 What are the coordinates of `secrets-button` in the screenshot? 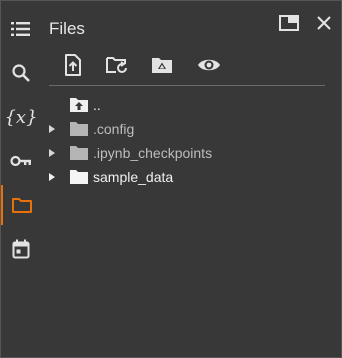 It's located at (21, 161).